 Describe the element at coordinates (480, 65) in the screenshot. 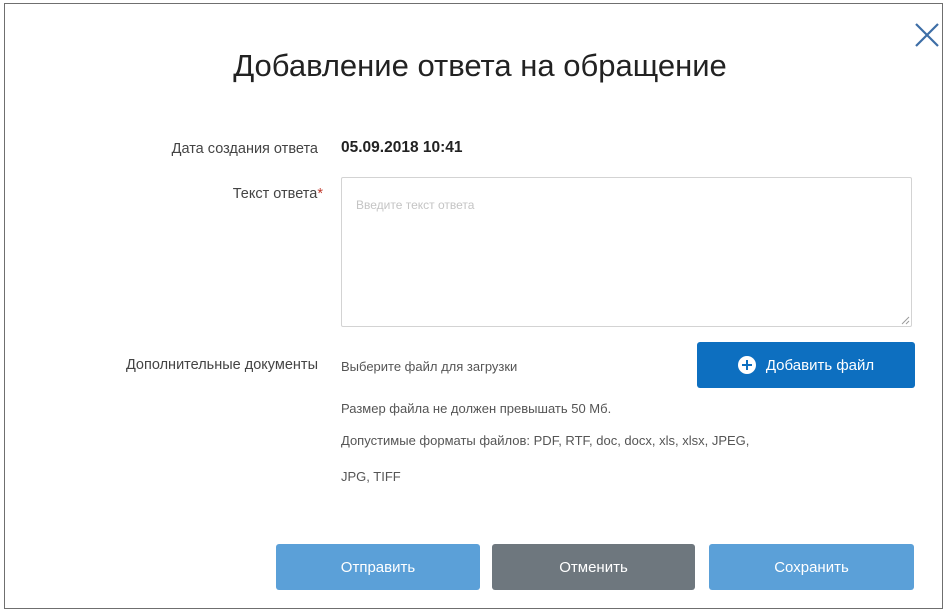

I see `dialog-title: Добавление ответа на обращение` at that location.